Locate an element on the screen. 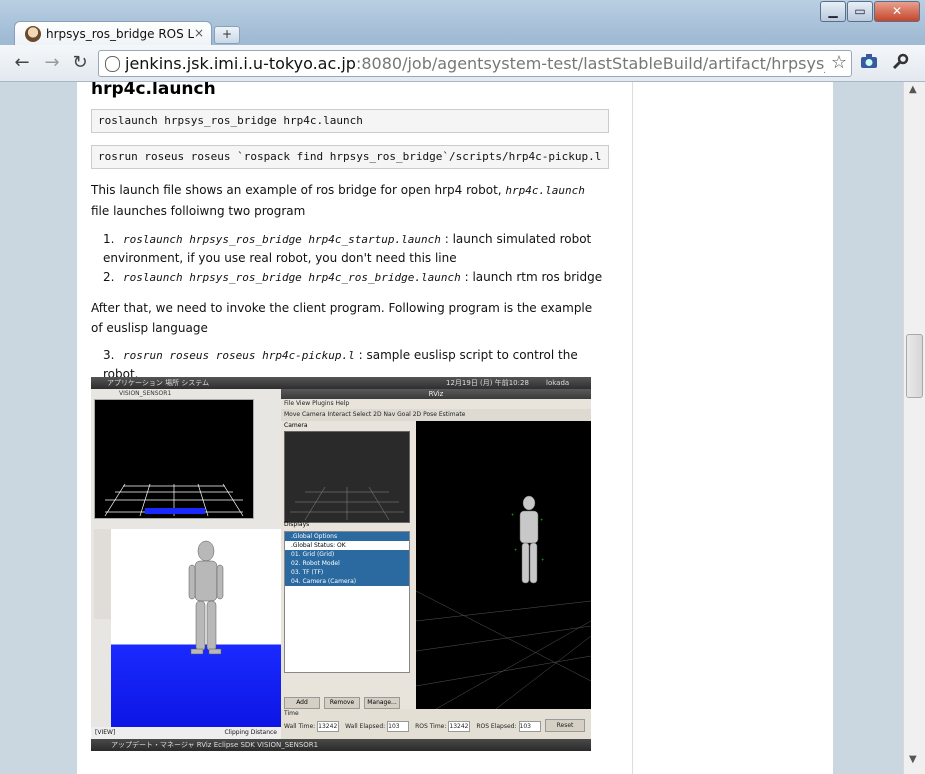 The image size is (925, 774). vision-sensor-title: VISION_SENSOR1 is located at coordinates (145, 393).